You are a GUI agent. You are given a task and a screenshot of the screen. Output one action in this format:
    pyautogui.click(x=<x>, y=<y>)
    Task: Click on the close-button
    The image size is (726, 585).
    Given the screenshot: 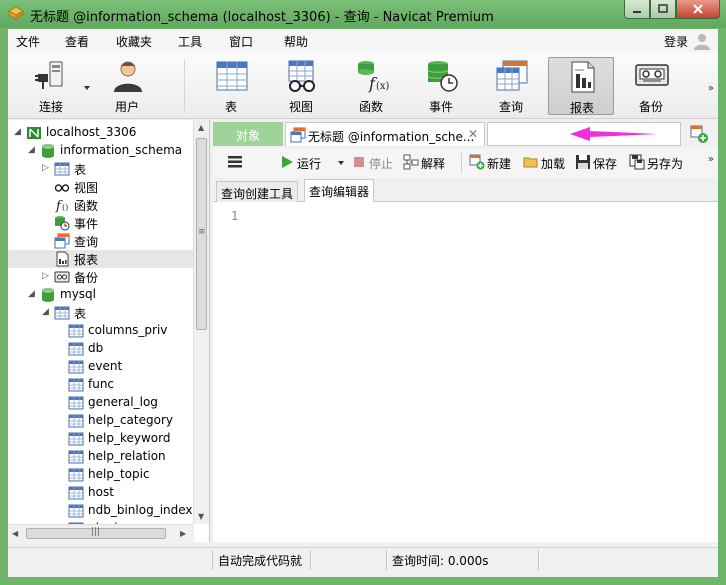 What is the action you would take?
    pyautogui.click(x=698, y=9)
    